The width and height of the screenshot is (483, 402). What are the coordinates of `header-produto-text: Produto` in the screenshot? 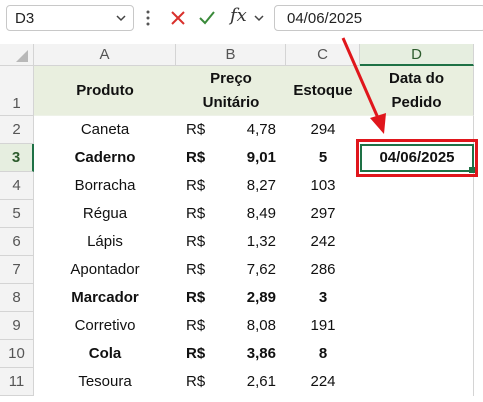 It's located at (105, 90).